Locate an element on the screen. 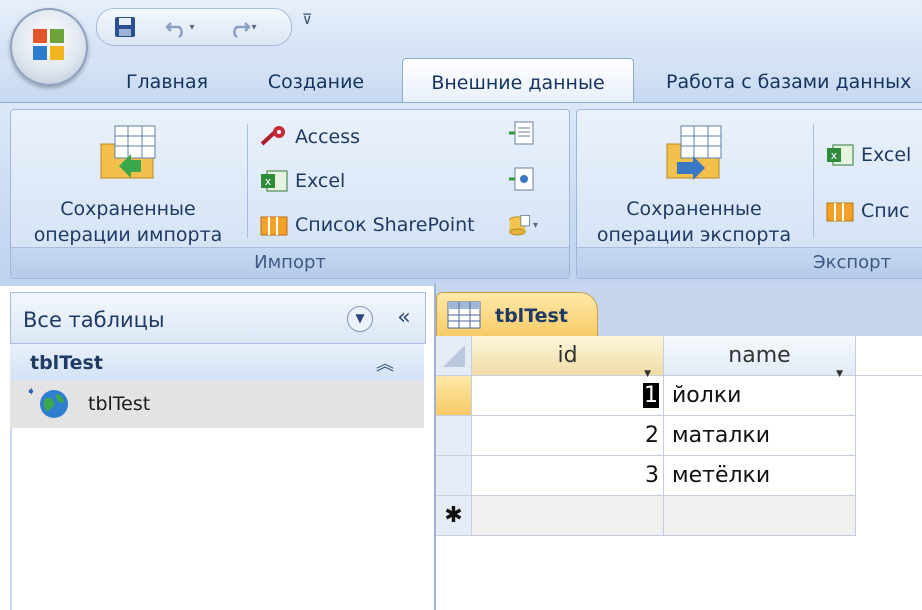  saved-imports-button: Сохраненные операции импорта is located at coordinates (128, 180).